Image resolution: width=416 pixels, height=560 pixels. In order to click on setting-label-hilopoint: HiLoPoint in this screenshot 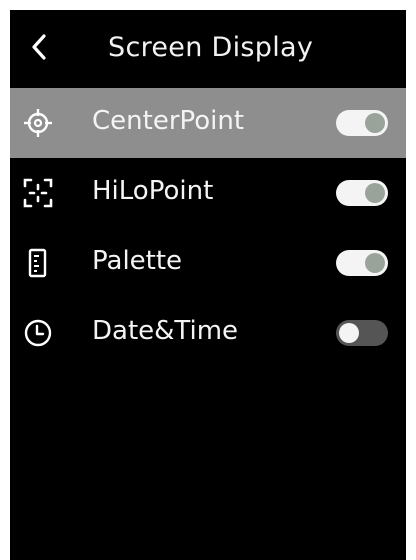, I will do `click(153, 191)`.